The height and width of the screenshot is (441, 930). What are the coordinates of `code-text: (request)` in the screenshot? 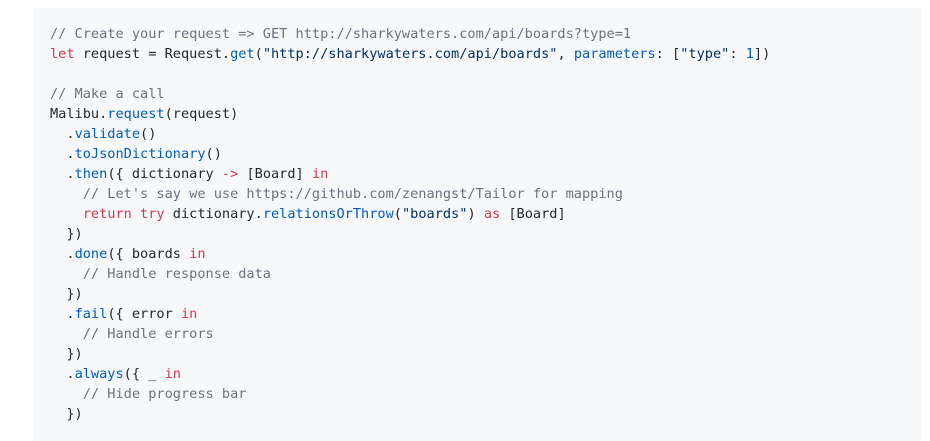 It's located at (201, 114).